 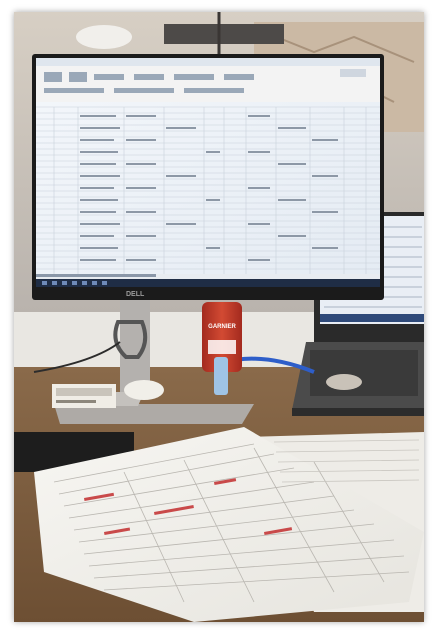 What do you see at coordinates (135, 294) in the screenshot?
I see `monitor-brand: DELL` at bounding box center [135, 294].